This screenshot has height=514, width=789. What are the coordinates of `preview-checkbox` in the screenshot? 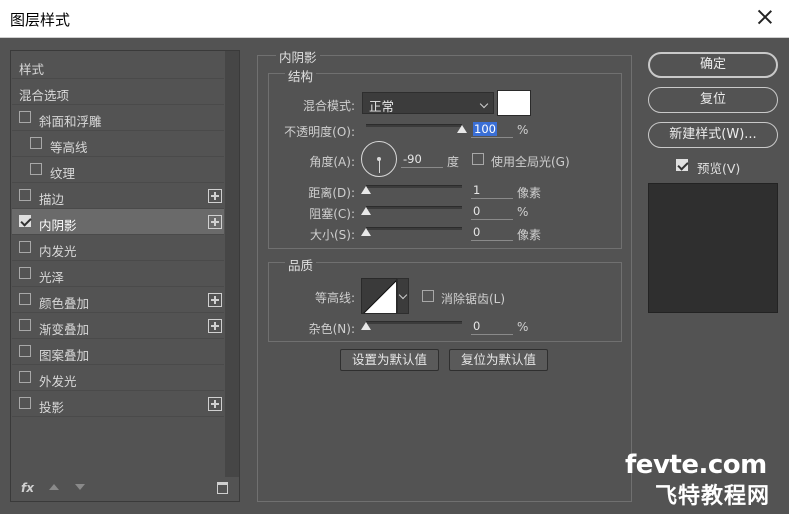 It's located at (682, 165).